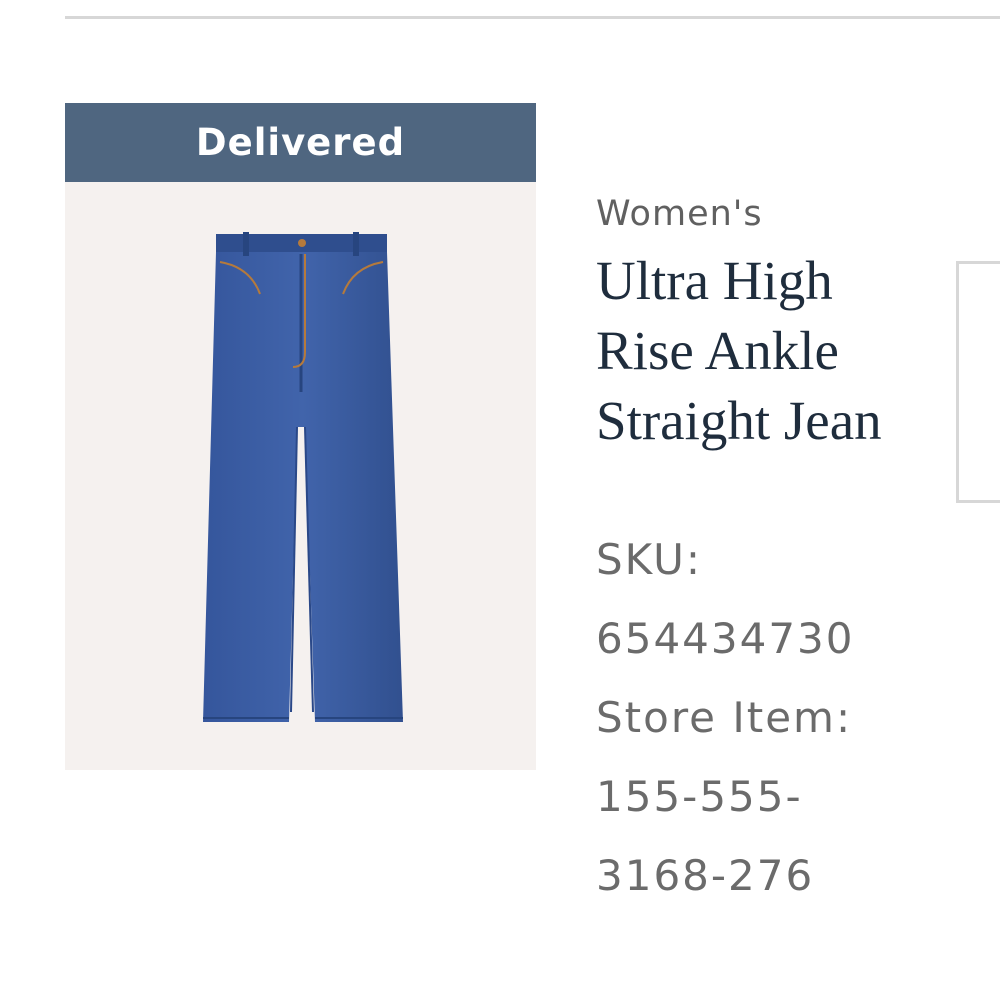  I want to click on product-name: Ultra High Rise Ankle Straight Jean, so click(746, 351).